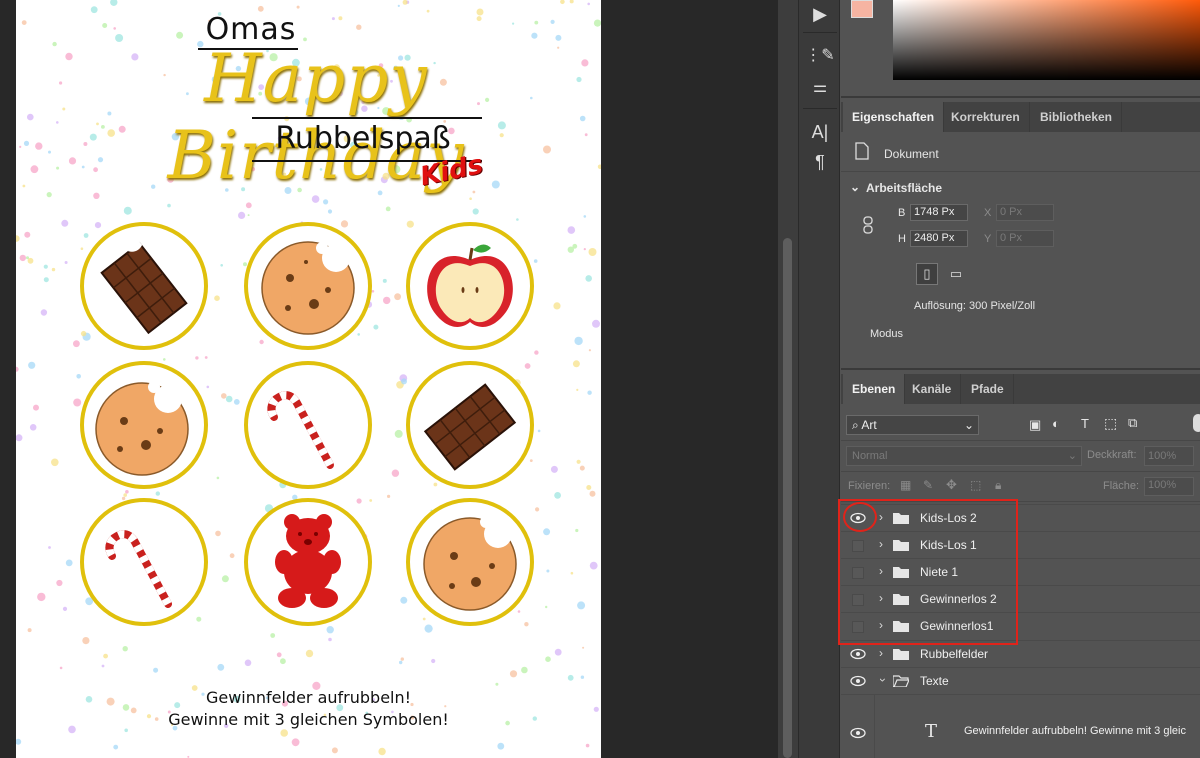 The image size is (1200, 758). I want to click on lock-transparency-icon: ▦, so click(905, 485).